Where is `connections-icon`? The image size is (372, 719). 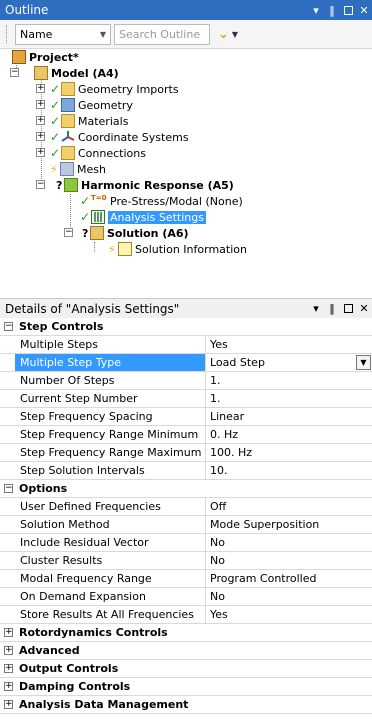 connections-icon is located at coordinates (68, 153).